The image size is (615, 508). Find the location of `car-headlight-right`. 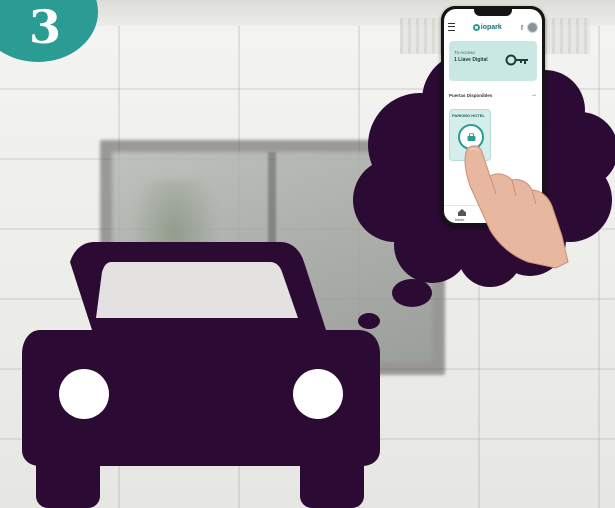

car-headlight-right is located at coordinates (318, 394).